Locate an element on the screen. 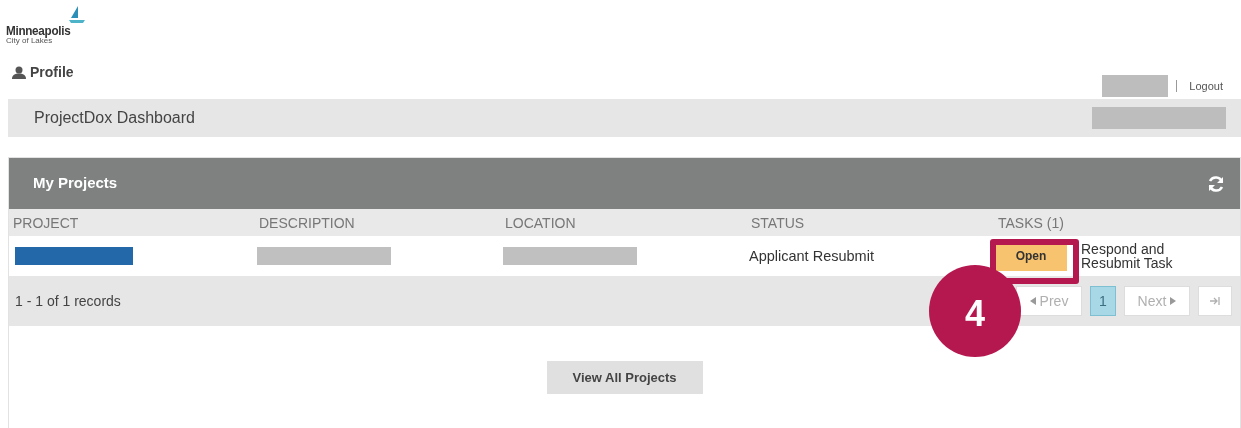 The image size is (1241, 428). column-header: PROJECT is located at coordinates (46, 222).